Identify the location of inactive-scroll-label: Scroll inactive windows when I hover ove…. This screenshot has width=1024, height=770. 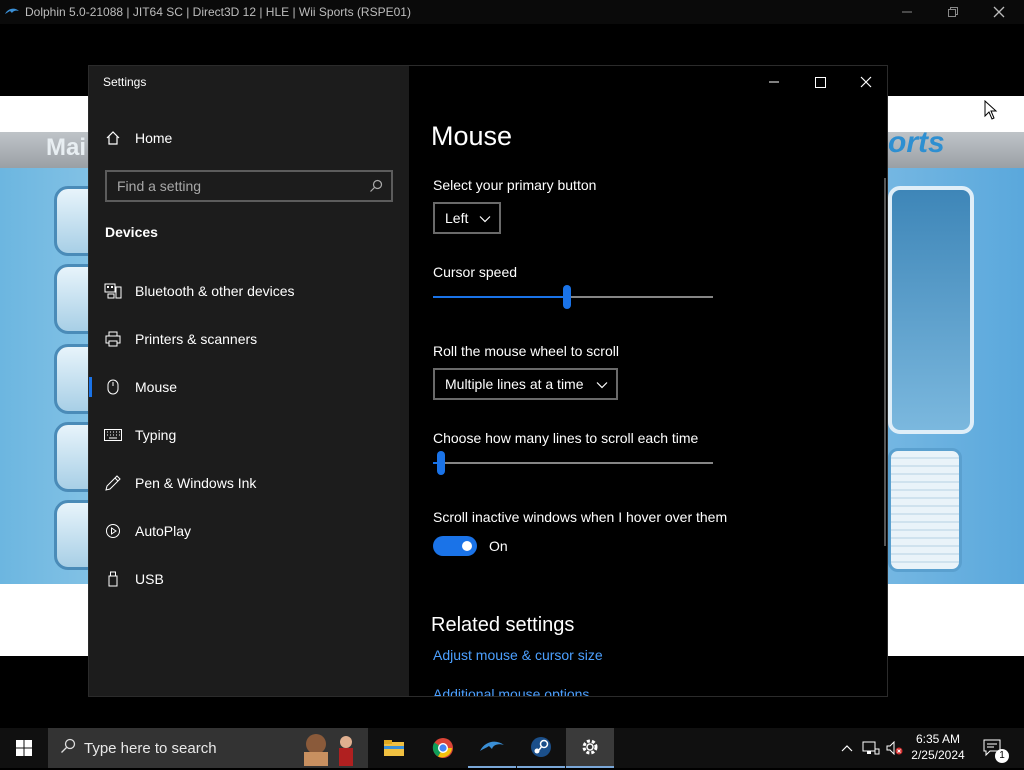
(580, 517).